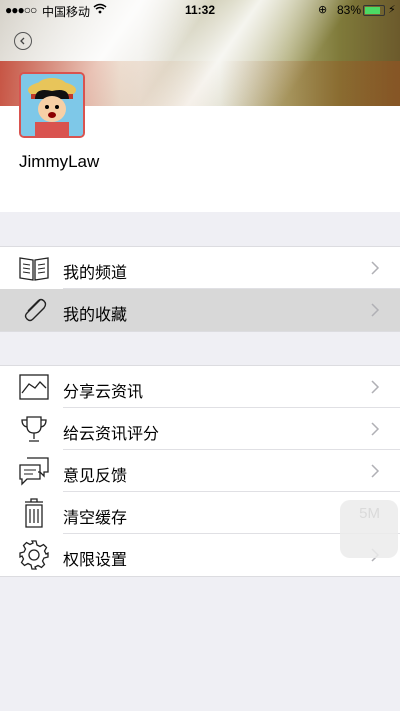 Image resolution: width=400 pixels, height=711 pixels. Describe the element at coordinates (369, 529) in the screenshot. I see `assistive-touch-button` at that location.